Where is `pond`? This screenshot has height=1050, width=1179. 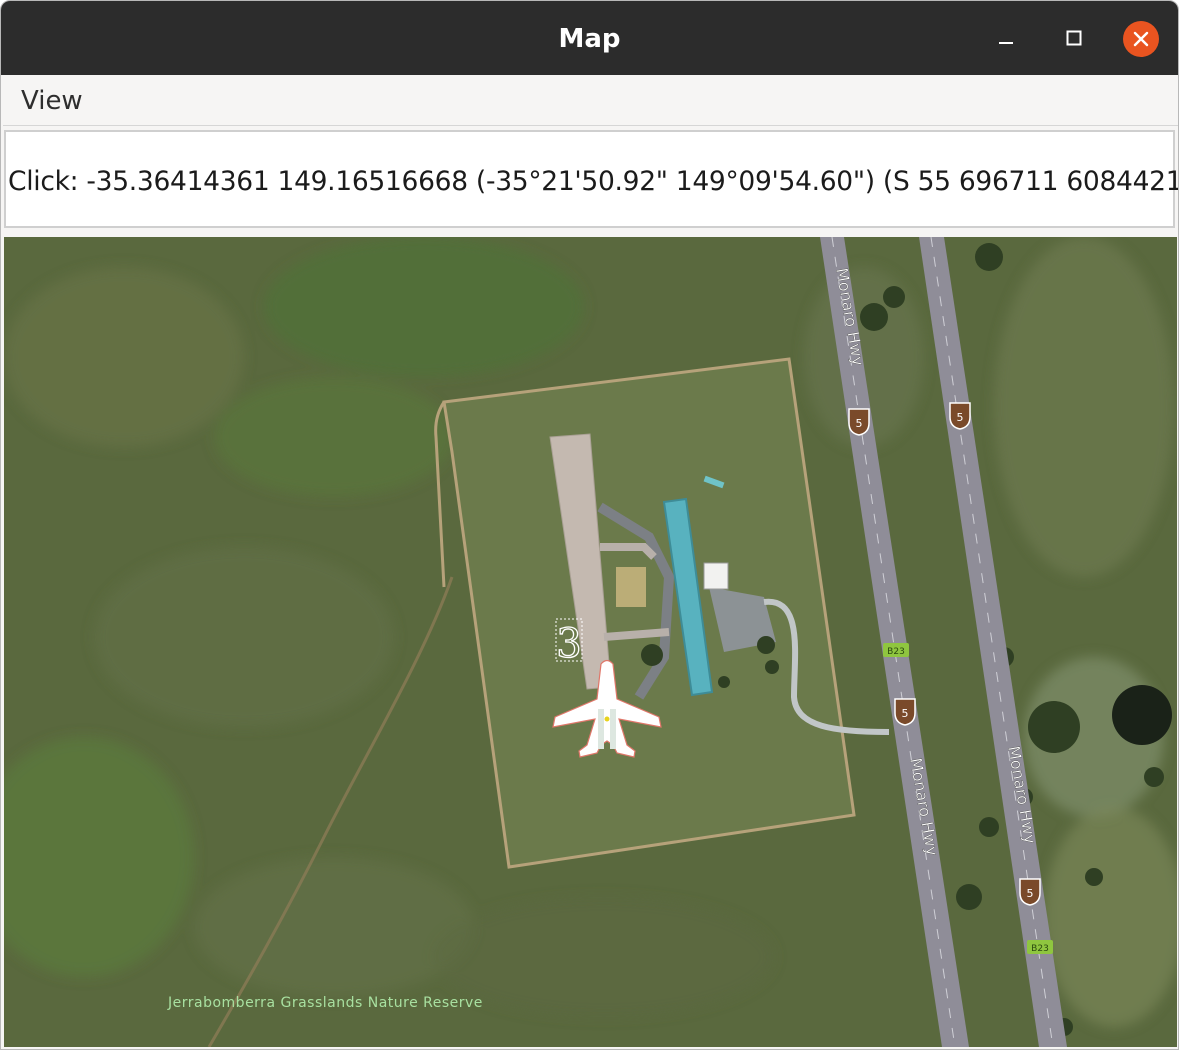
pond is located at coordinates (1142, 715).